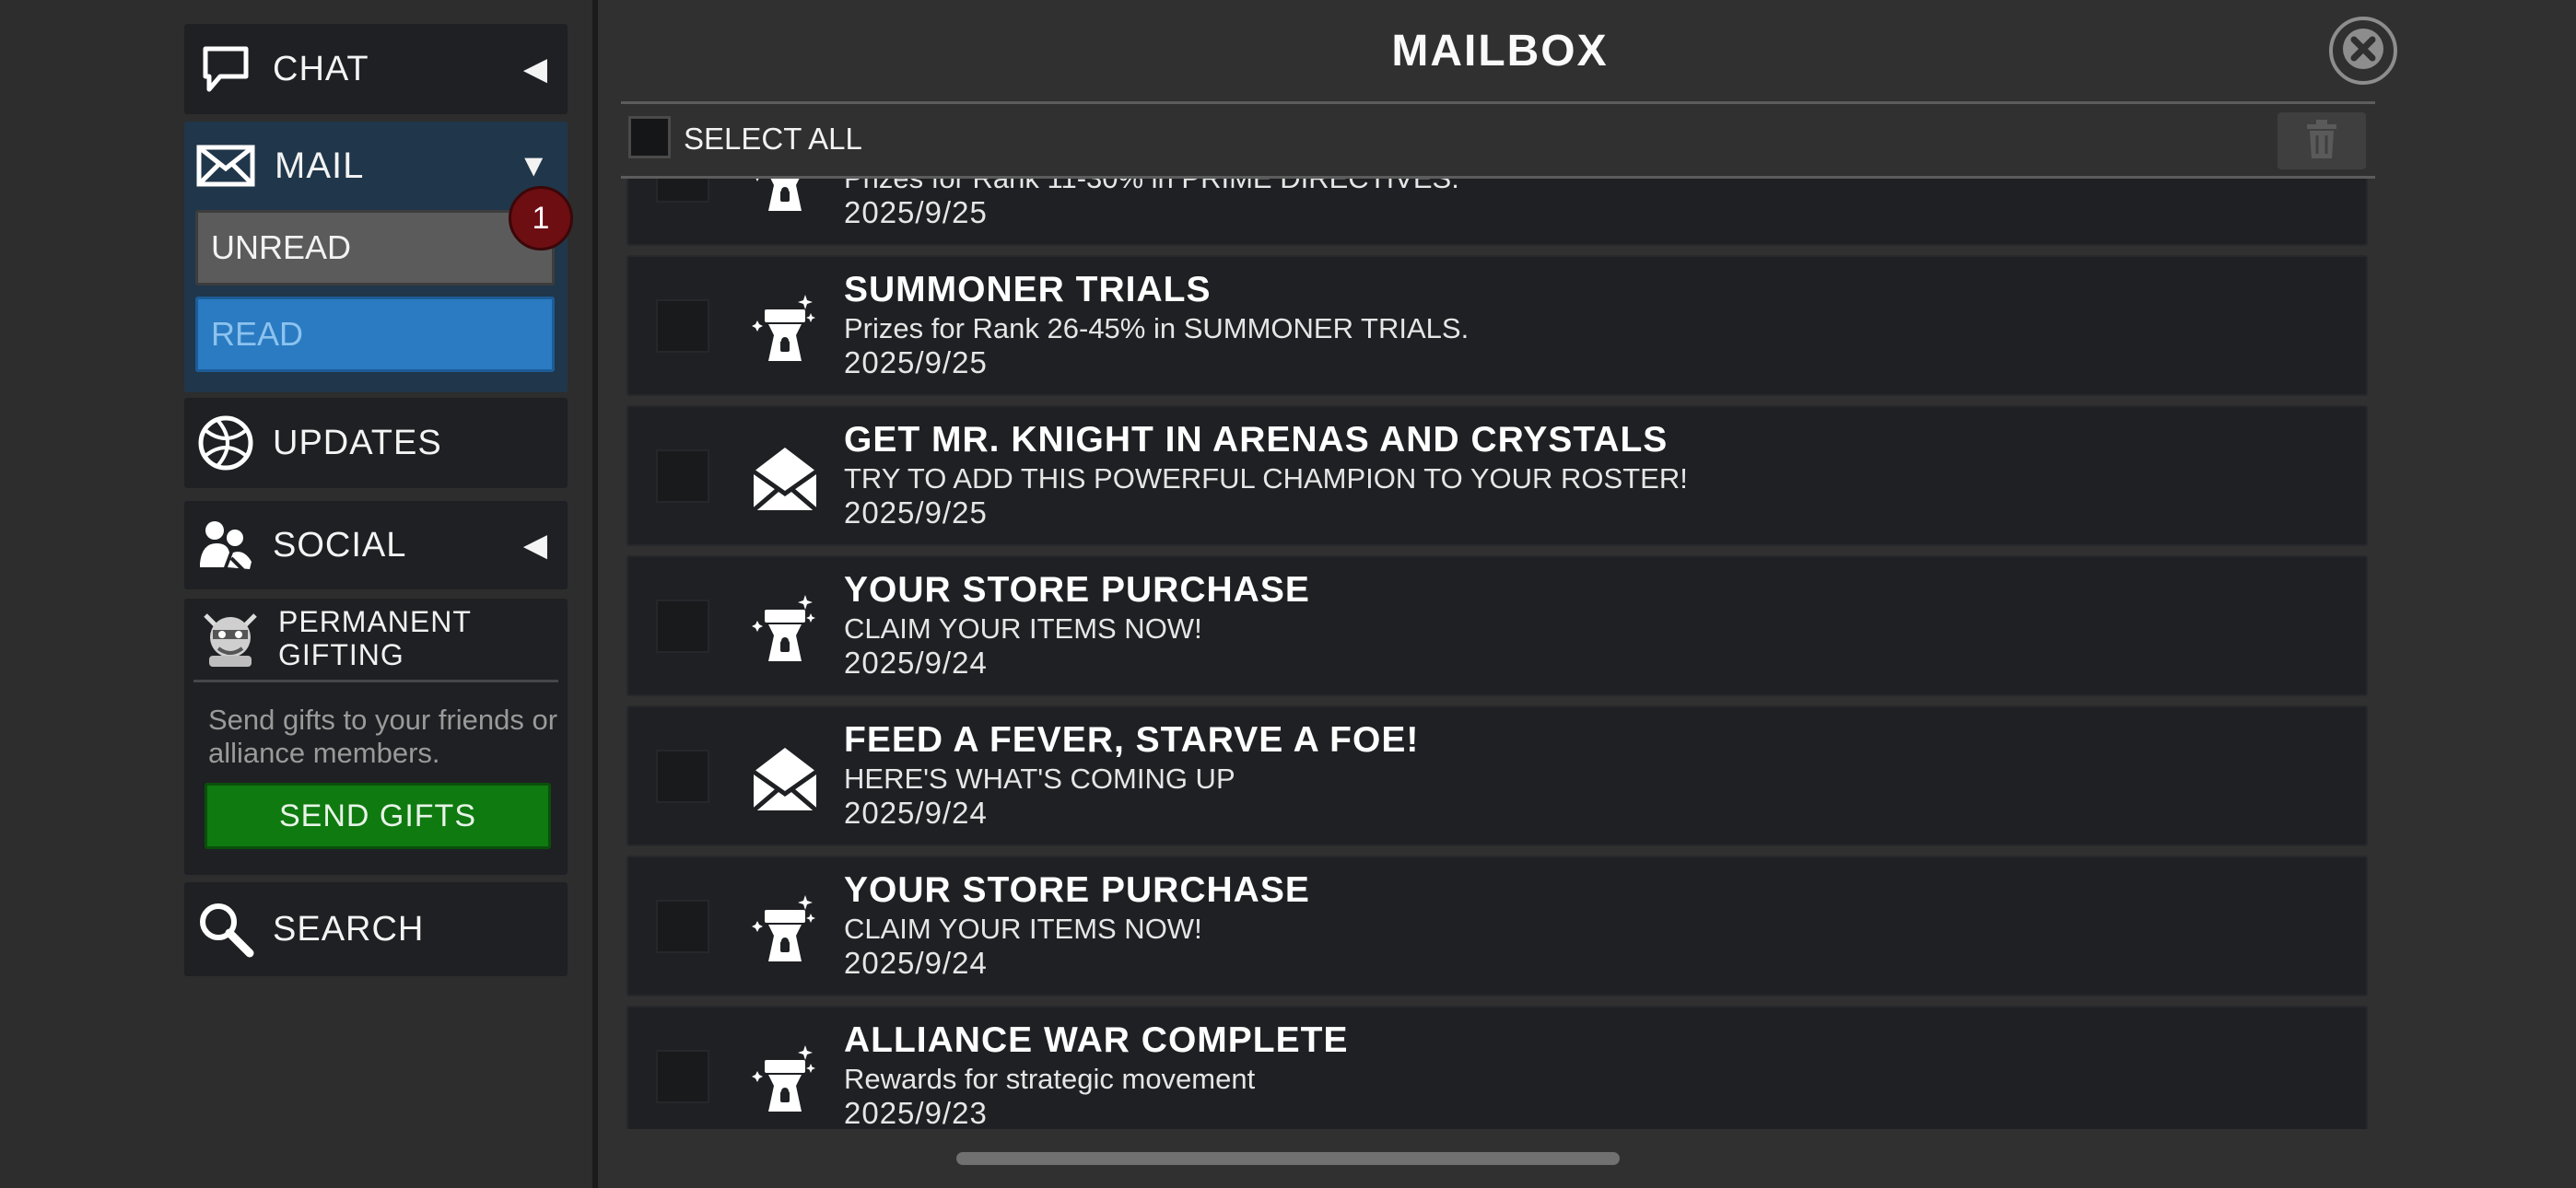  What do you see at coordinates (320, 165) in the screenshot?
I see `mail-label: MAIL` at bounding box center [320, 165].